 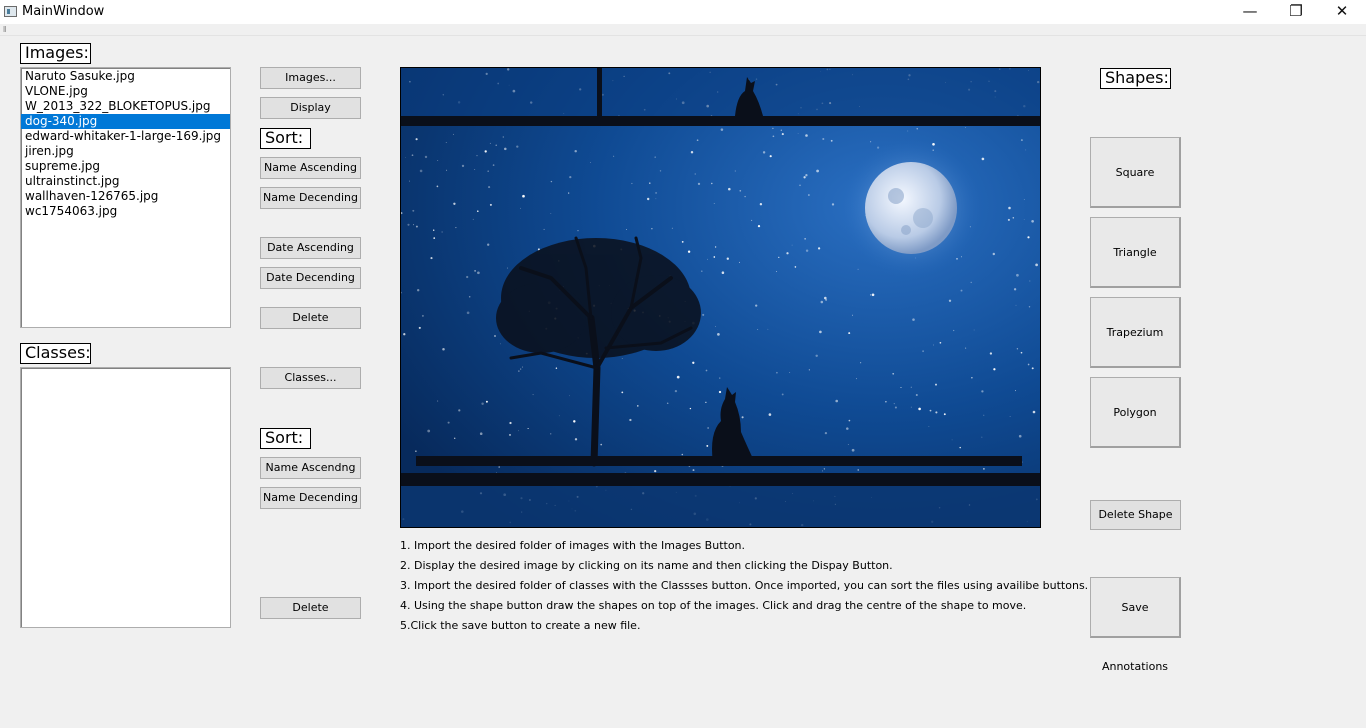 I want to click on image-file-item: wc1754063.jpg, so click(x=125, y=211).